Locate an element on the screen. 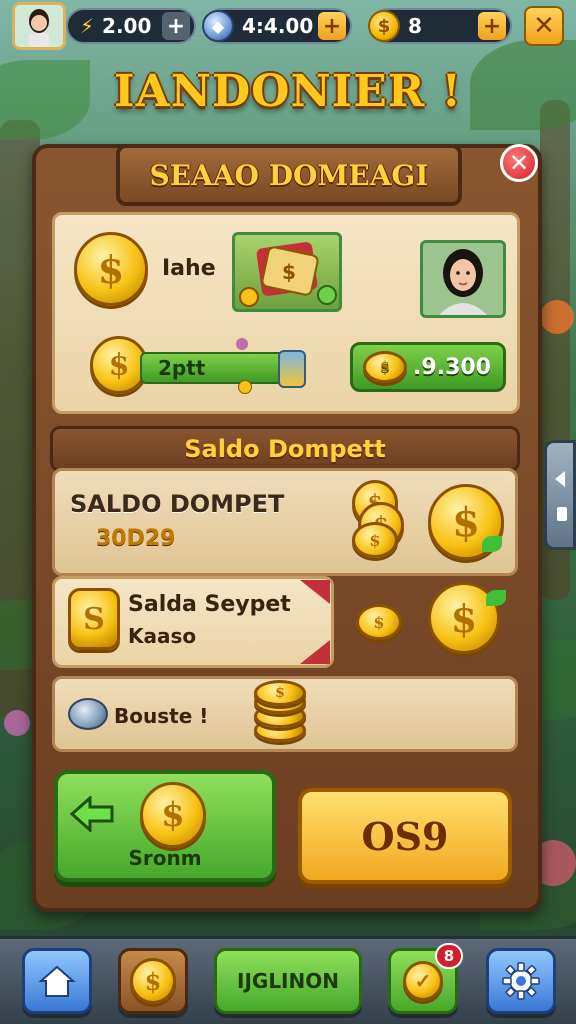 Image resolution: width=576 pixels, height=1024 pixels. progress-bar: 2ptt is located at coordinates (215, 368).